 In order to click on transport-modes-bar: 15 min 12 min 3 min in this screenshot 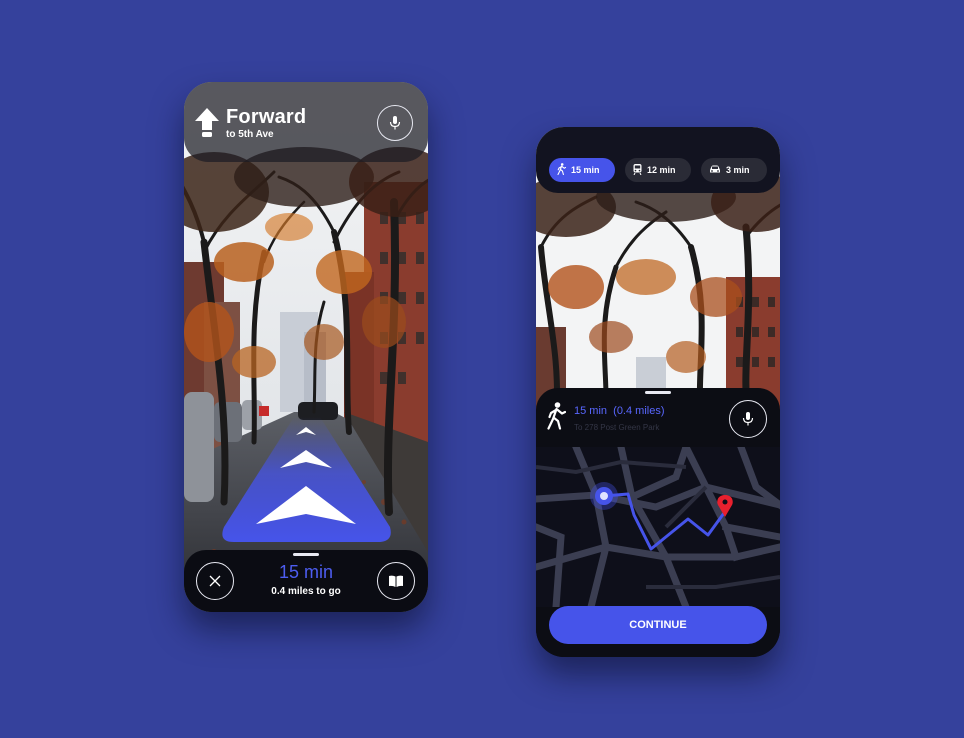, I will do `click(658, 160)`.